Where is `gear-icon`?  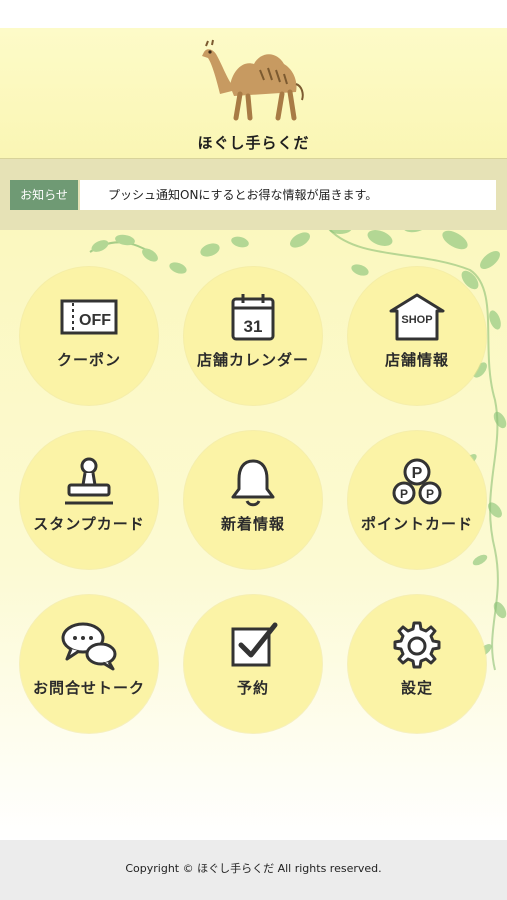
gear-icon is located at coordinates (417, 645).